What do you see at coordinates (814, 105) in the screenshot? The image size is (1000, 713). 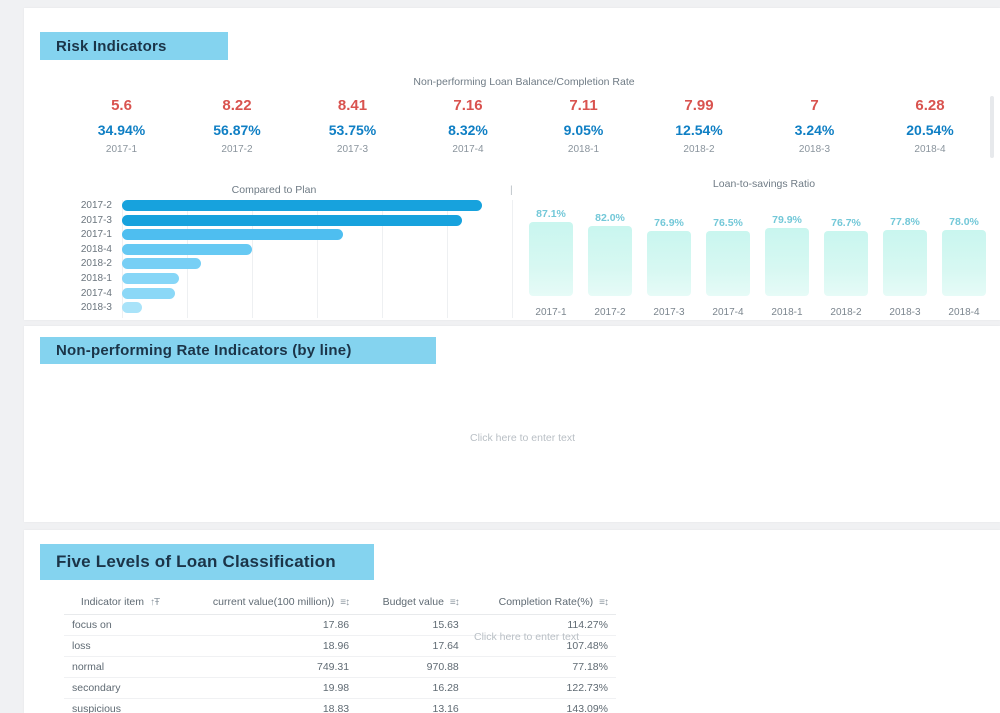 I see `kpi-value: 7` at bounding box center [814, 105].